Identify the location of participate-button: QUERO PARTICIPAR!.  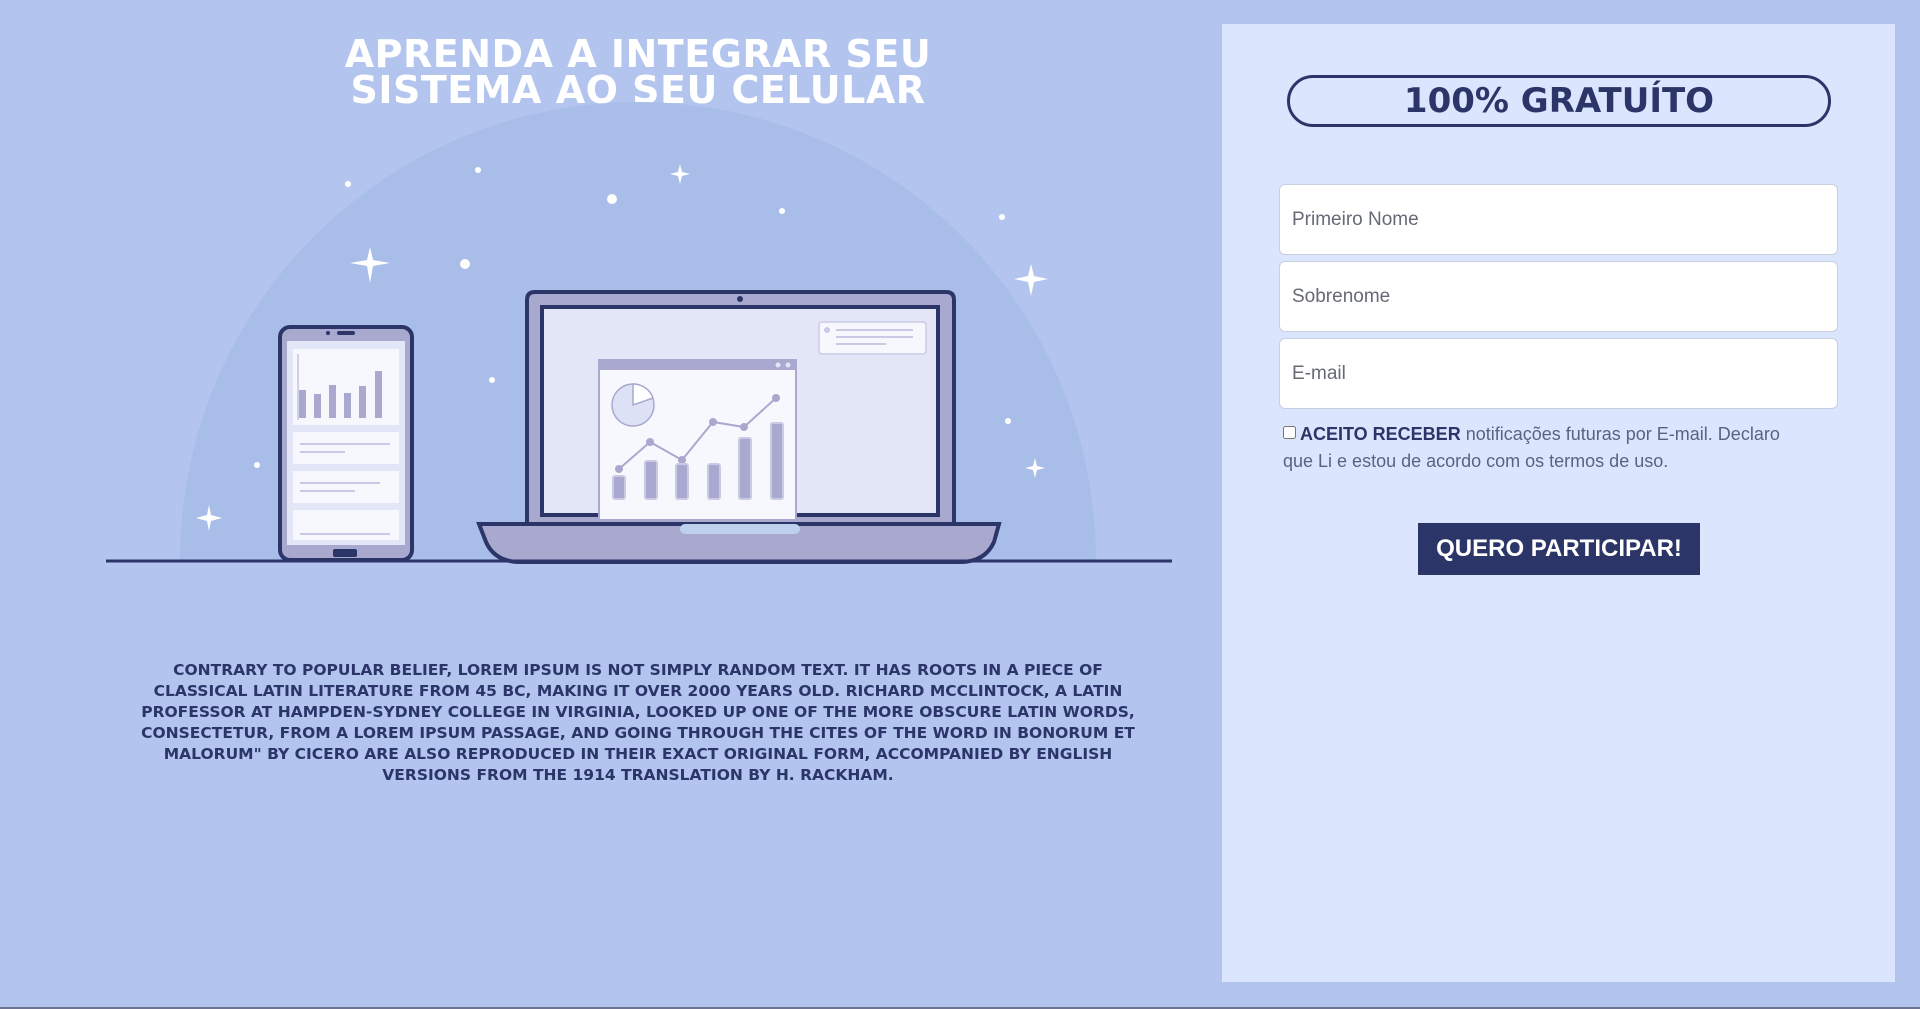
(1559, 549).